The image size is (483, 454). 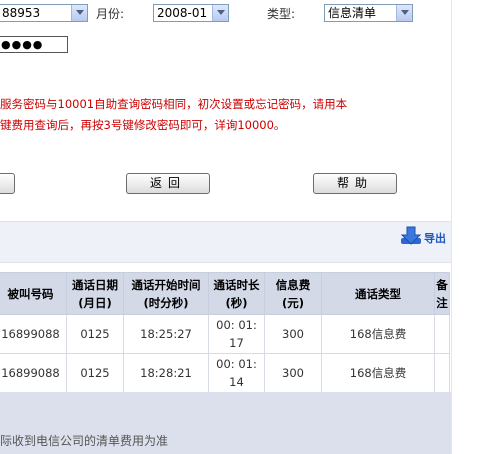 What do you see at coordinates (7, 183) in the screenshot?
I see `submit-button` at bounding box center [7, 183].